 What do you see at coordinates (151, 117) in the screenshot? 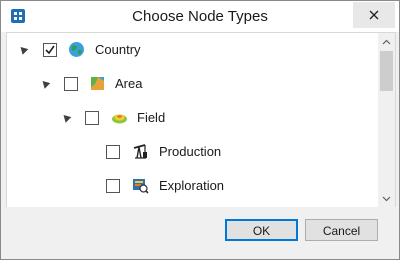
I see `tree-item-label: Field` at bounding box center [151, 117].